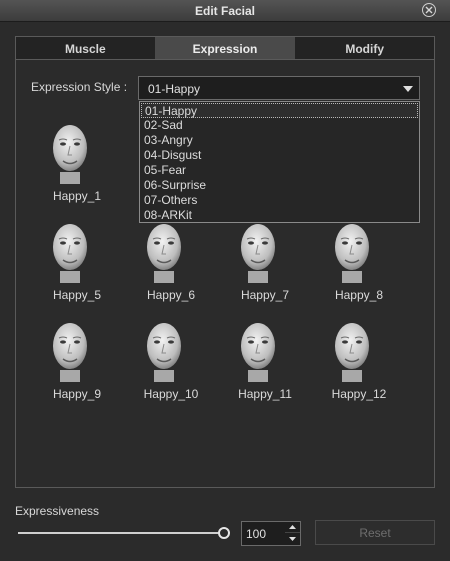 This screenshot has height=561, width=450. What do you see at coordinates (171, 394) in the screenshot?
I see `expression-item-label: Happy_10` at bounding box center [171, 394].